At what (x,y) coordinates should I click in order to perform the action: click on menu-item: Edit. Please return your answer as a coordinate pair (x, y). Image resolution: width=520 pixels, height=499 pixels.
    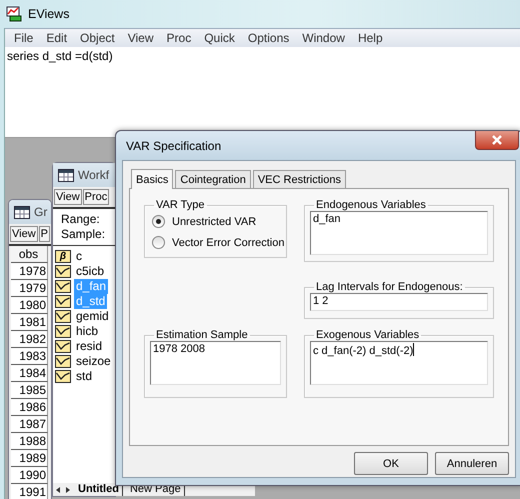
    Looking at the image, I should click on (58, 38).